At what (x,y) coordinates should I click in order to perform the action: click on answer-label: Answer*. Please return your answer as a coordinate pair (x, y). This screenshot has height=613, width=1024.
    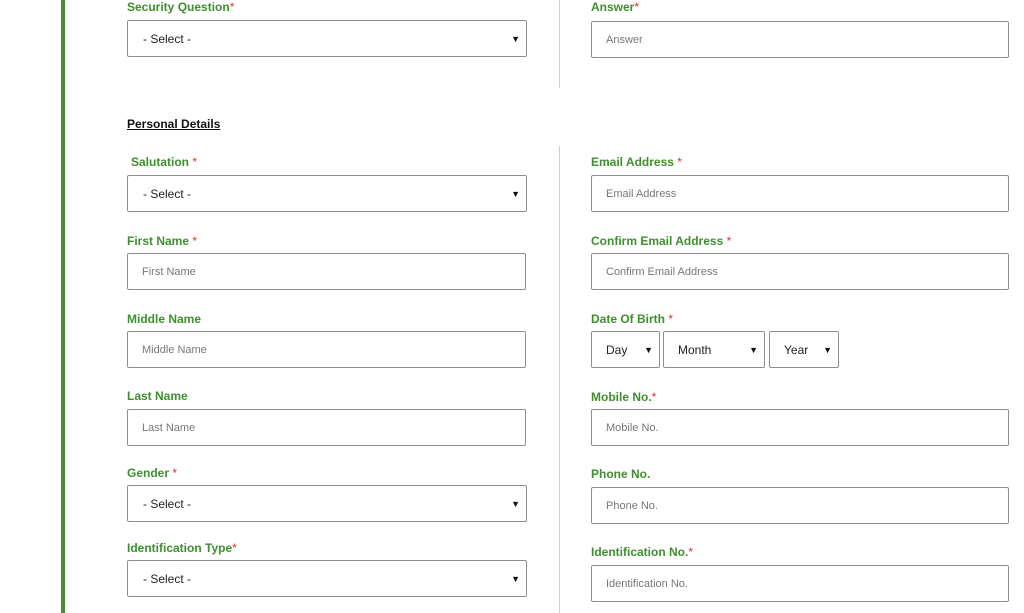
    Looking at the image, I should click on (615, 7).